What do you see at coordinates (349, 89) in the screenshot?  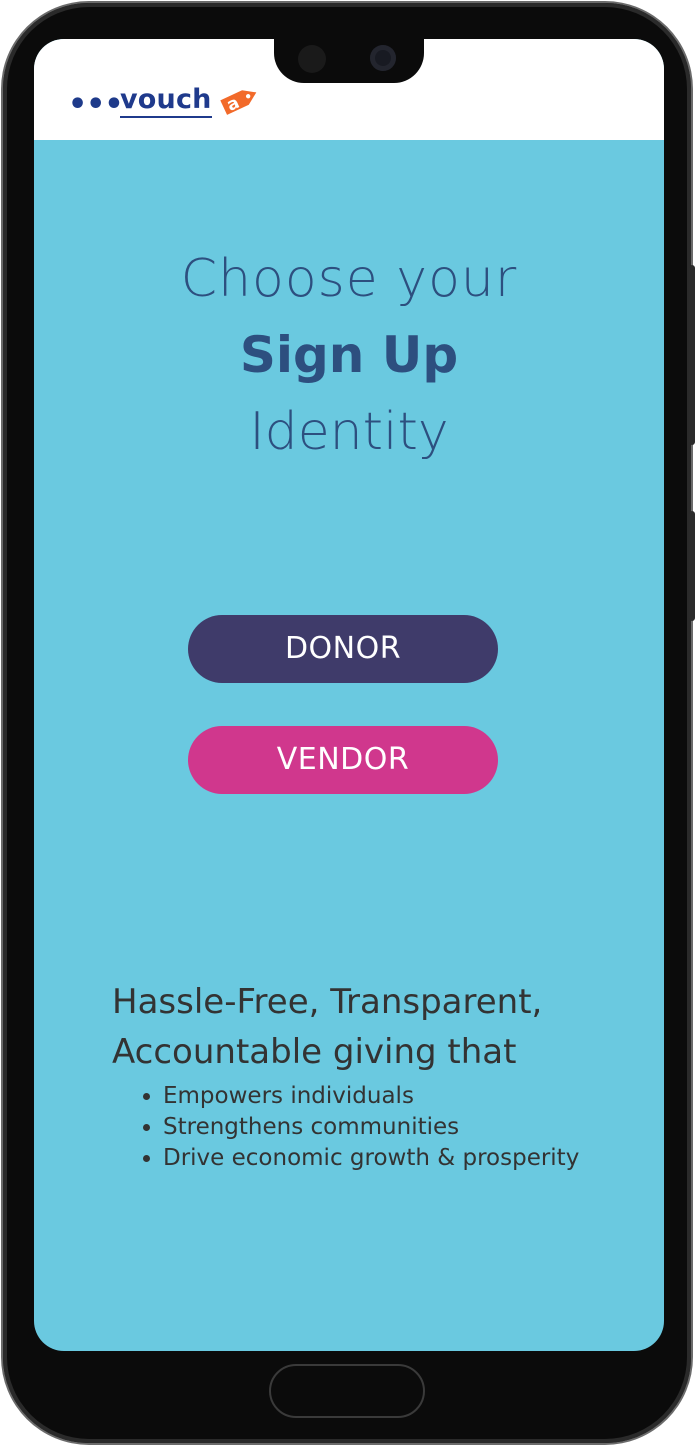 I see `app-header: ••• vouch a` at bounding box center [349, 89].